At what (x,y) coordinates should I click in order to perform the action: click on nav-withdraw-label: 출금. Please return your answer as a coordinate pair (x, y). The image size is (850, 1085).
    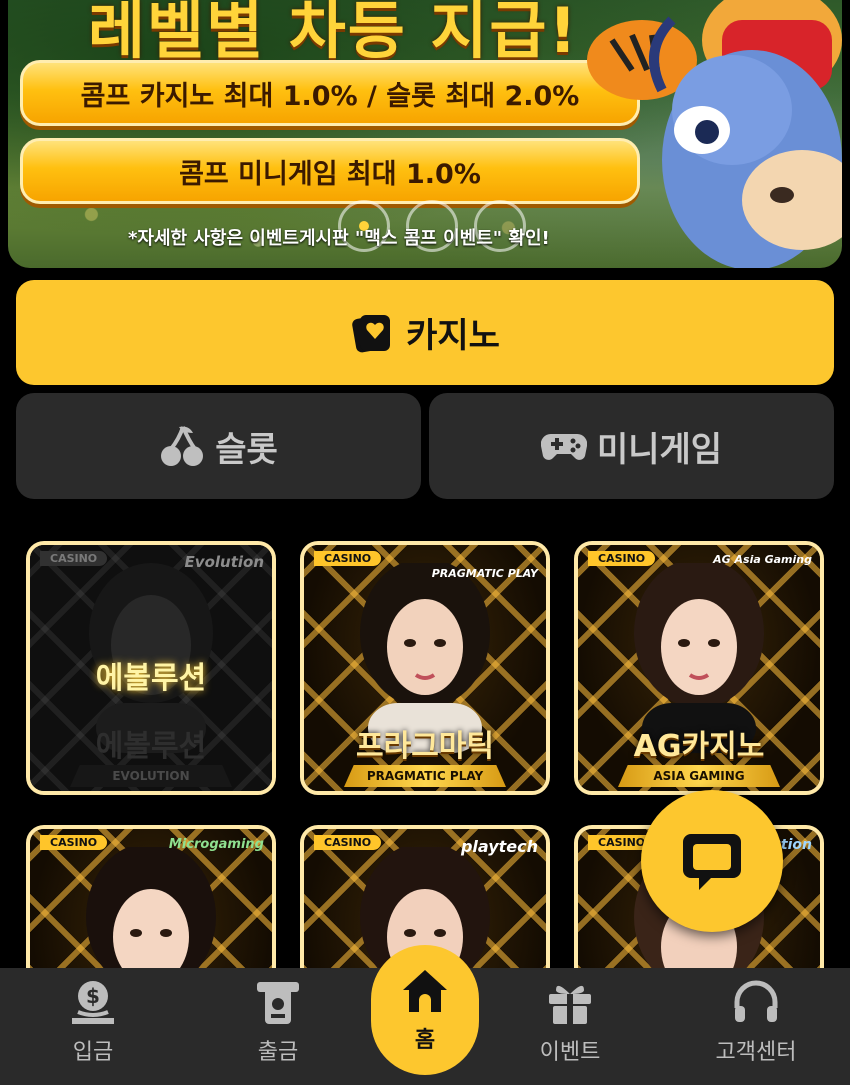
    Looking at the image, I should click on (278, 1052).